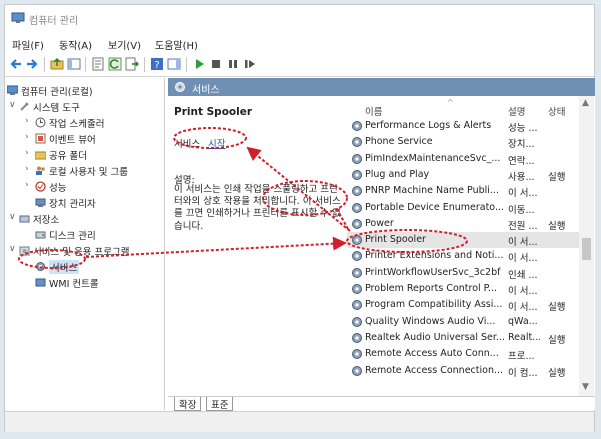 The image size is (601, 439). I want to click on view-tabs: 확장 표준, so click(381, 403).